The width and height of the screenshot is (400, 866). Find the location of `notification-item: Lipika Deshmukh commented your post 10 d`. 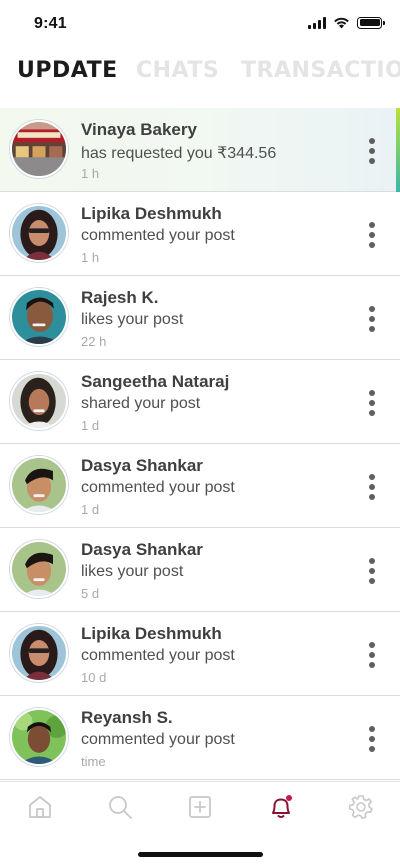

notification-item: Lipika Deshmukh commented your post 10 d is located at coordinates (200, 654).